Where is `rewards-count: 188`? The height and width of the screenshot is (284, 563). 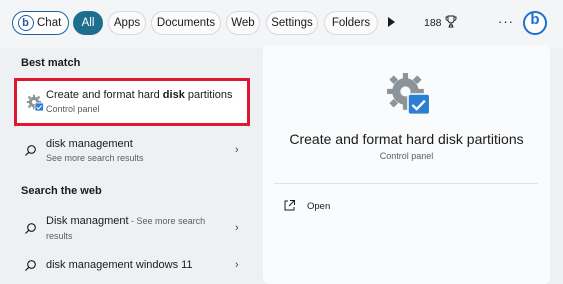
rewards-count: 188 is located at coordinates (433, 23).